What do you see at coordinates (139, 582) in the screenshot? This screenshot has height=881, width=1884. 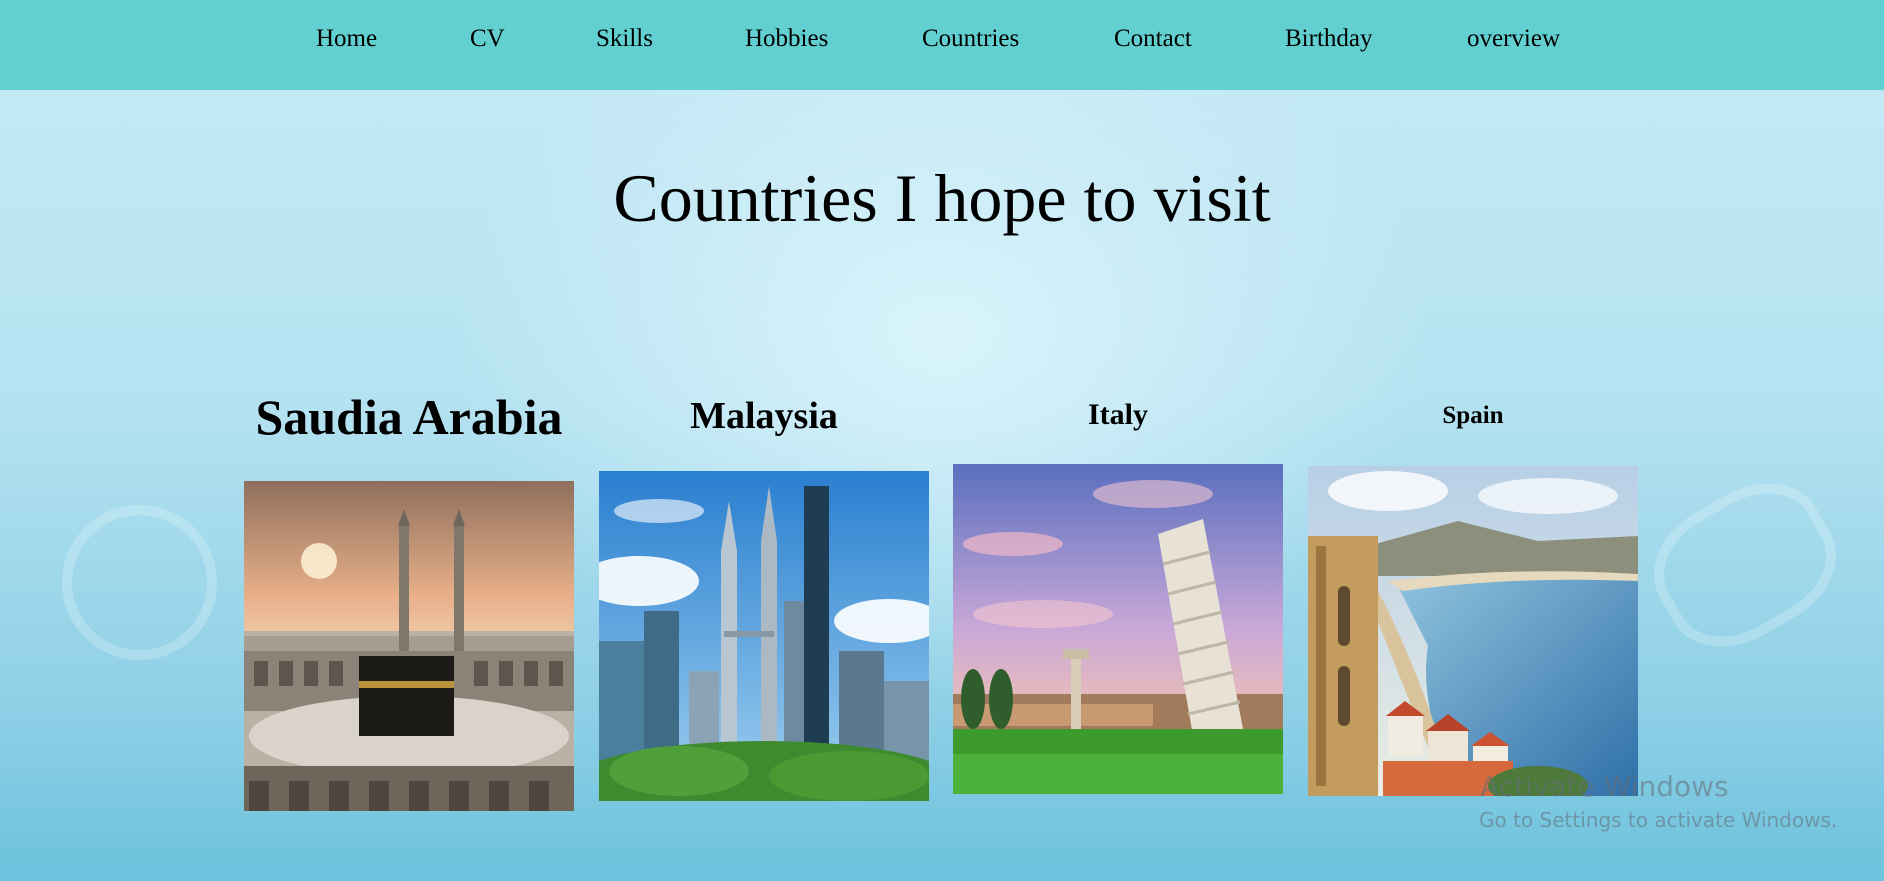 I see `background-map-pin-icon` at bounding box center [139, 582].